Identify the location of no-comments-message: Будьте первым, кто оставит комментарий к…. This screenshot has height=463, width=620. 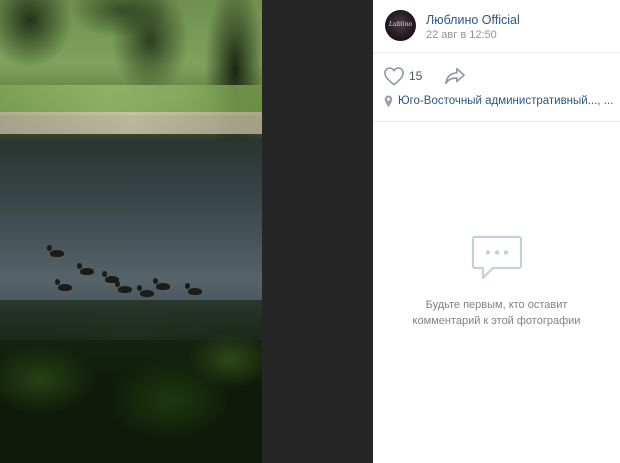
(496, 313).